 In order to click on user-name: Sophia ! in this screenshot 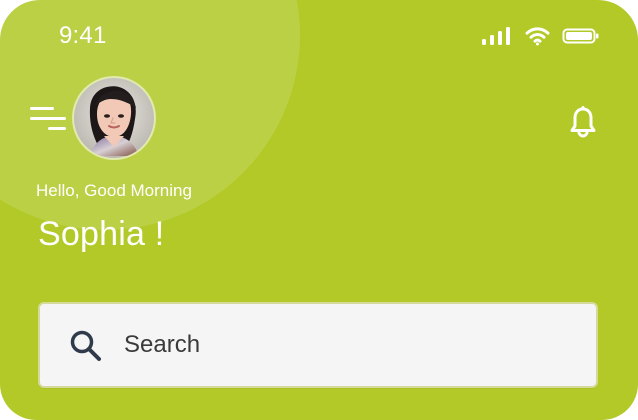, I will do `click(101, 234)`.